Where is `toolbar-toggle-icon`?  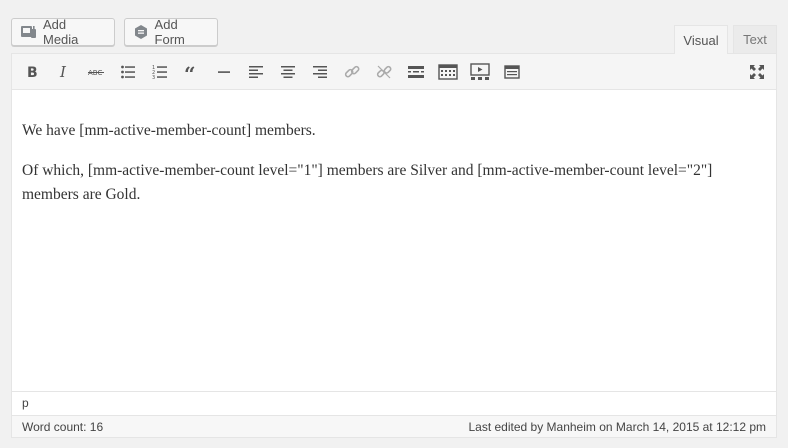 toolbar-toggle-icon is located at coordinates (448, 72).